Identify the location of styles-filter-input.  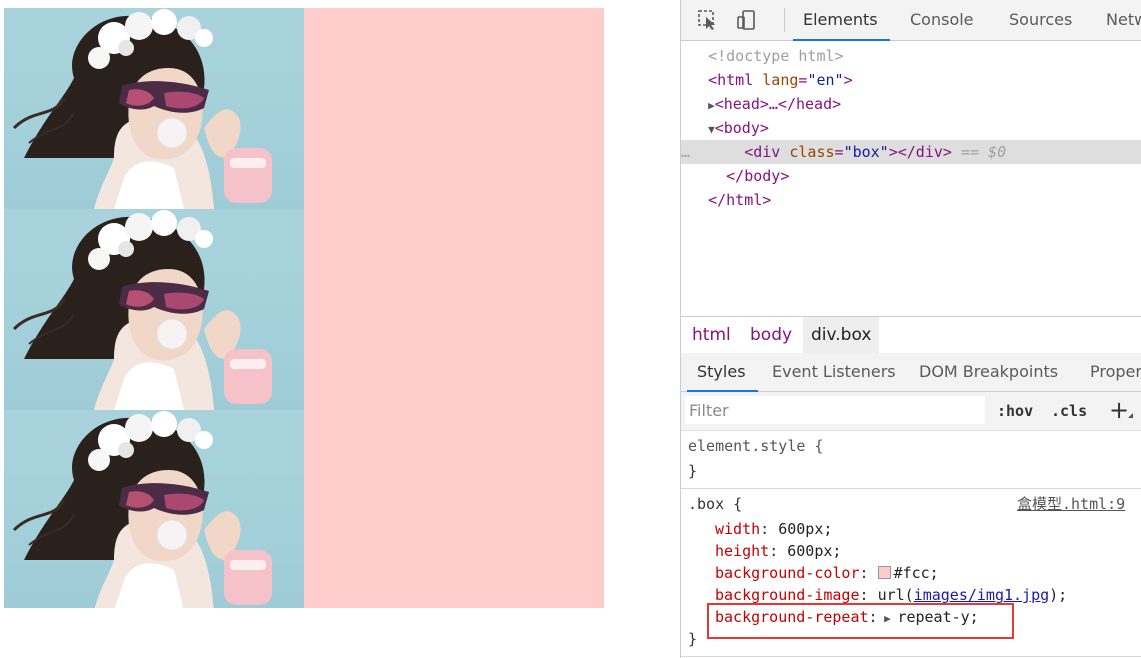
(835, 410).